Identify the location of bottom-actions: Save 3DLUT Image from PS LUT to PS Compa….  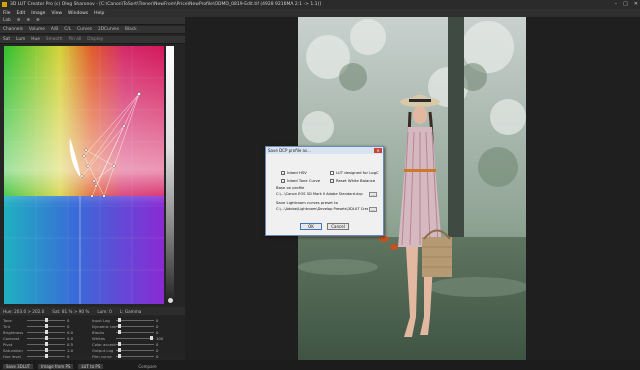
(92, 366).